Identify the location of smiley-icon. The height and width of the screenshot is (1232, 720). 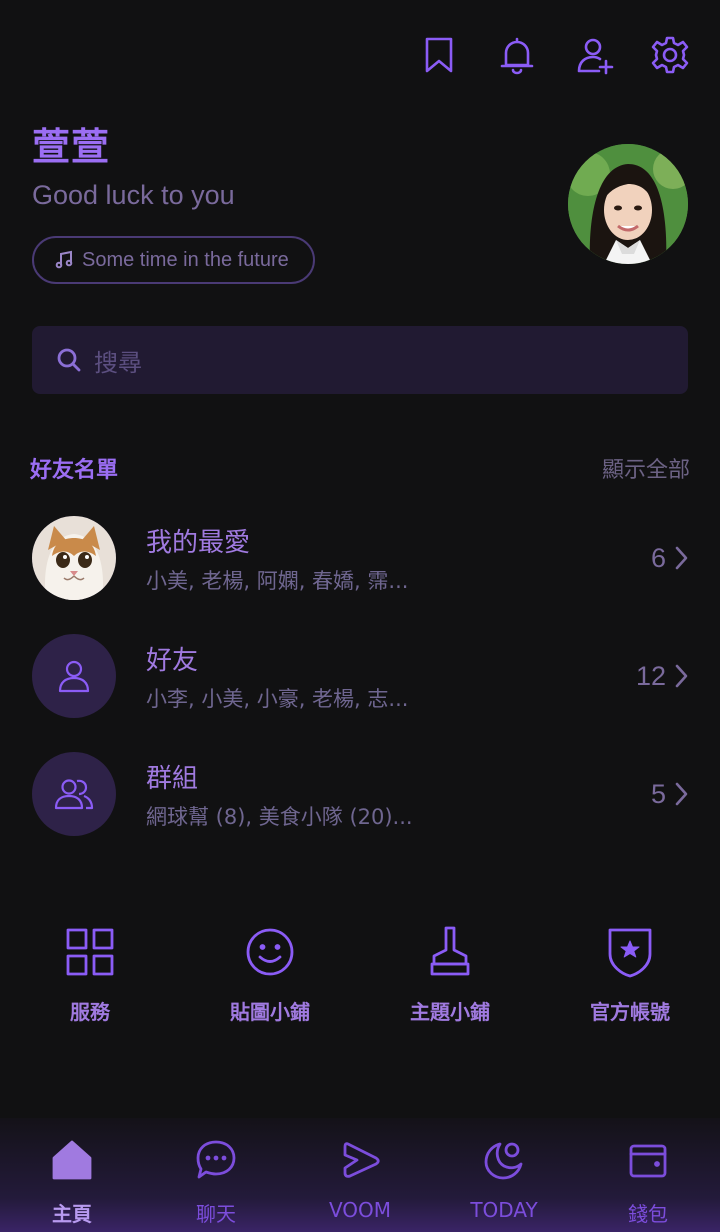
(270, 952).